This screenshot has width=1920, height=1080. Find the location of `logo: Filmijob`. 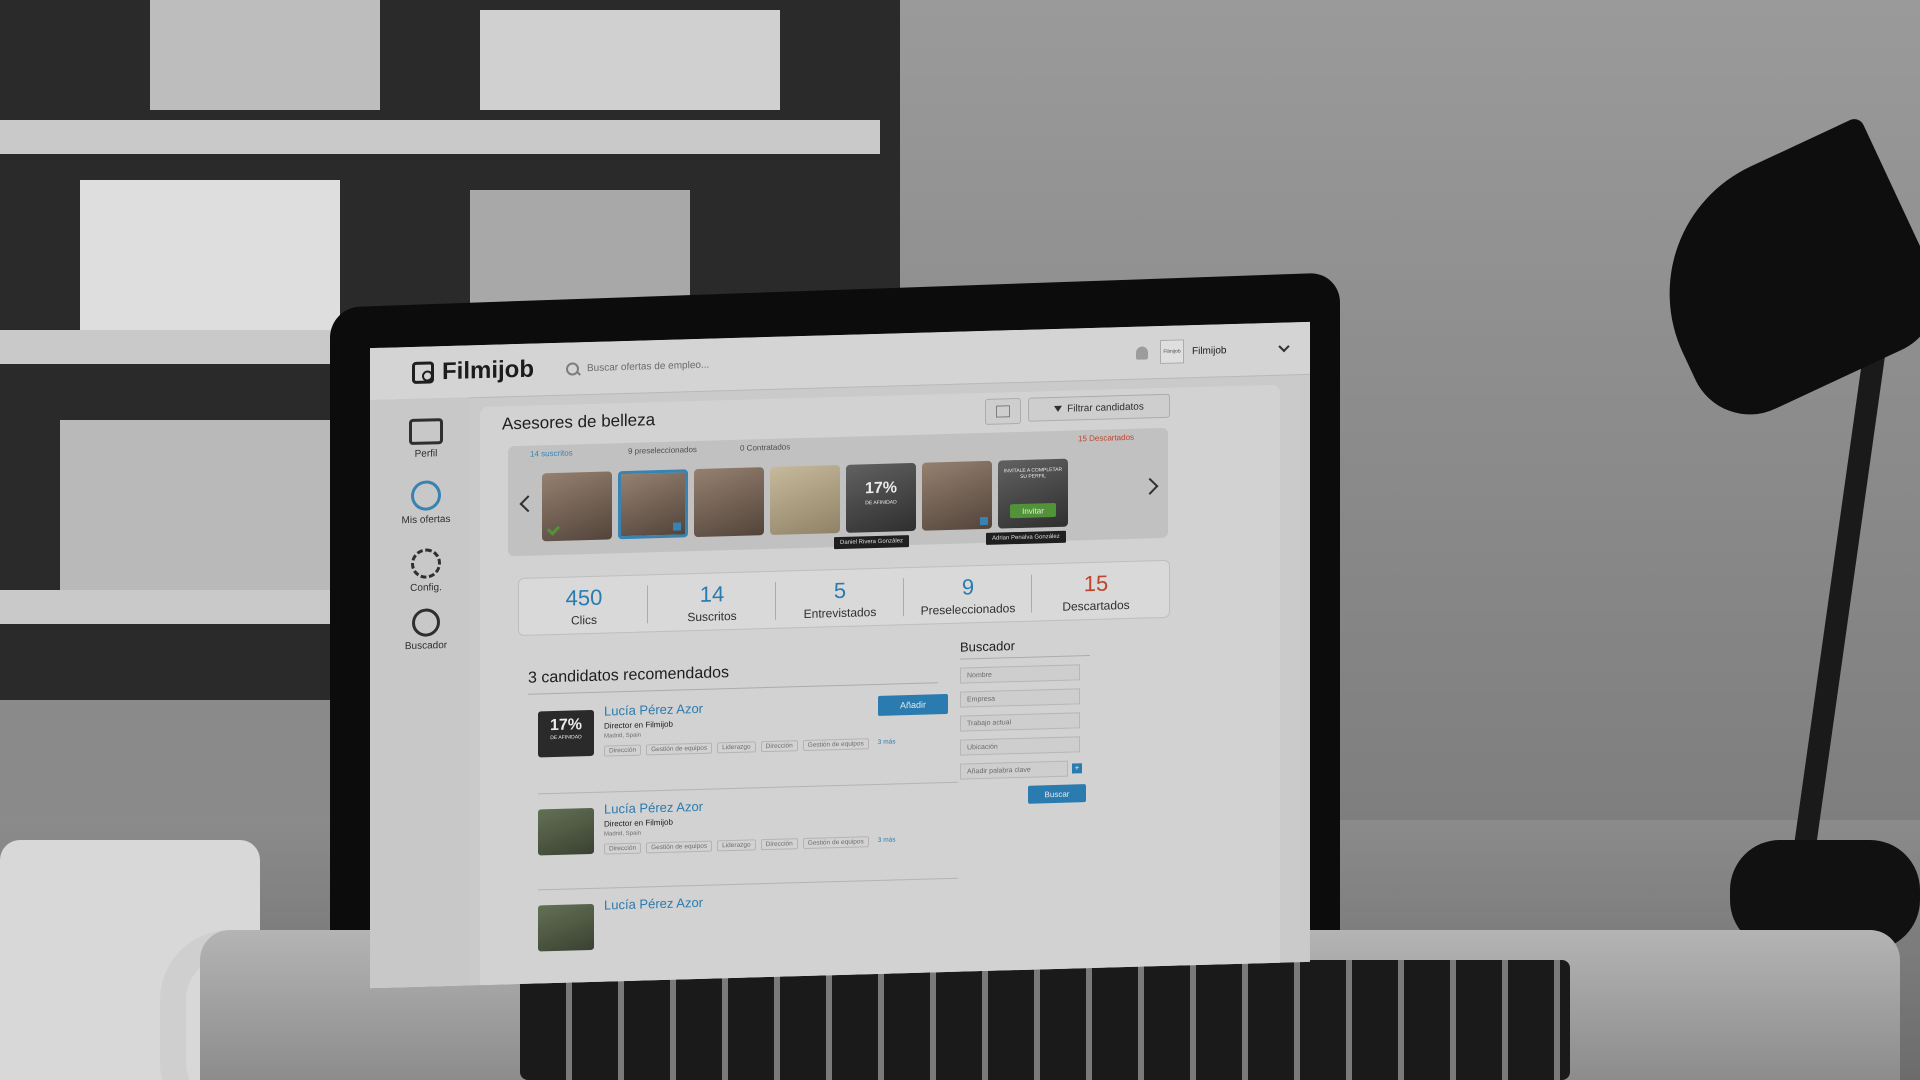

logo: Filmijob is located at coordinates (482, 371).